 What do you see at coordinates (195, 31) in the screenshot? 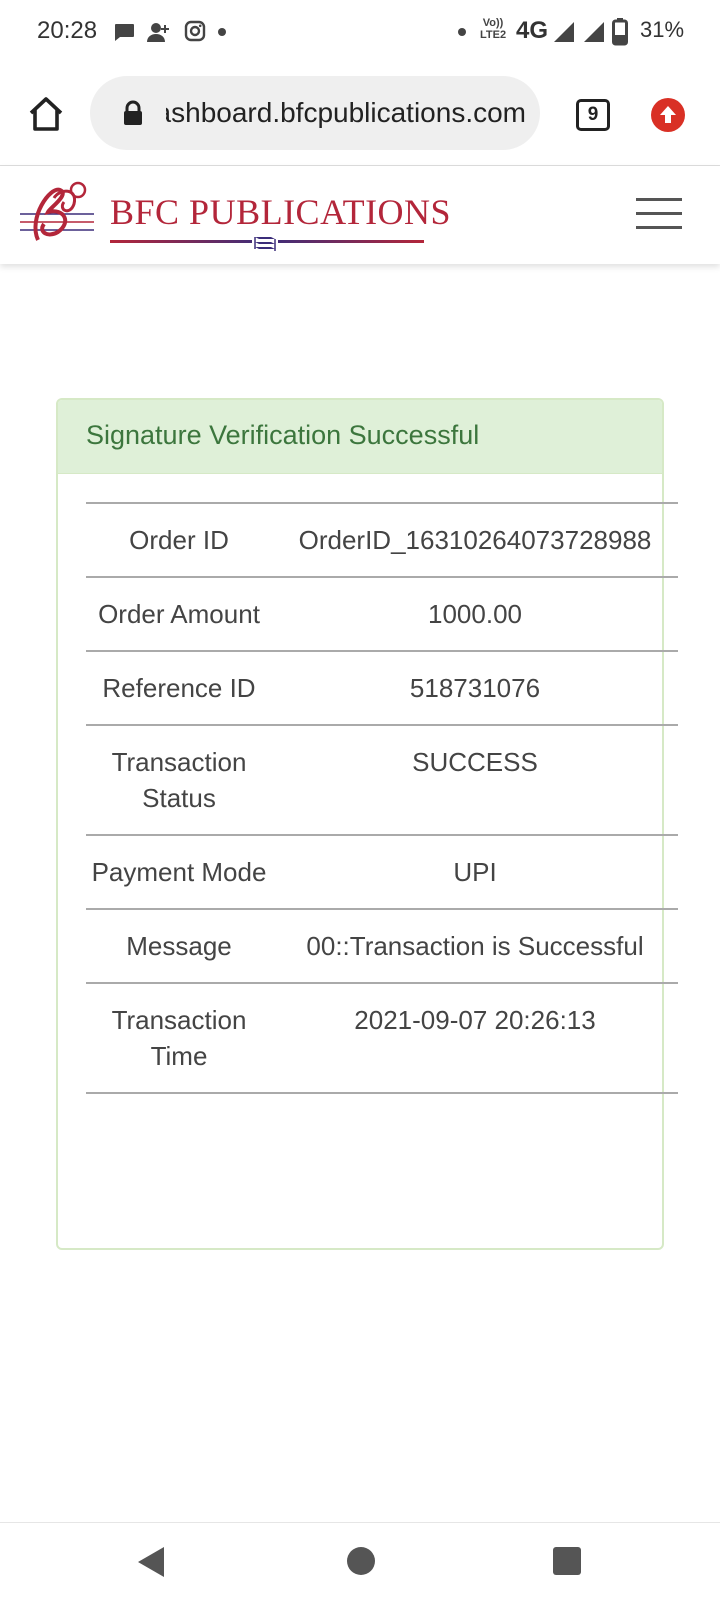
I see `instagram-icon` at bounding box center [195, 31].